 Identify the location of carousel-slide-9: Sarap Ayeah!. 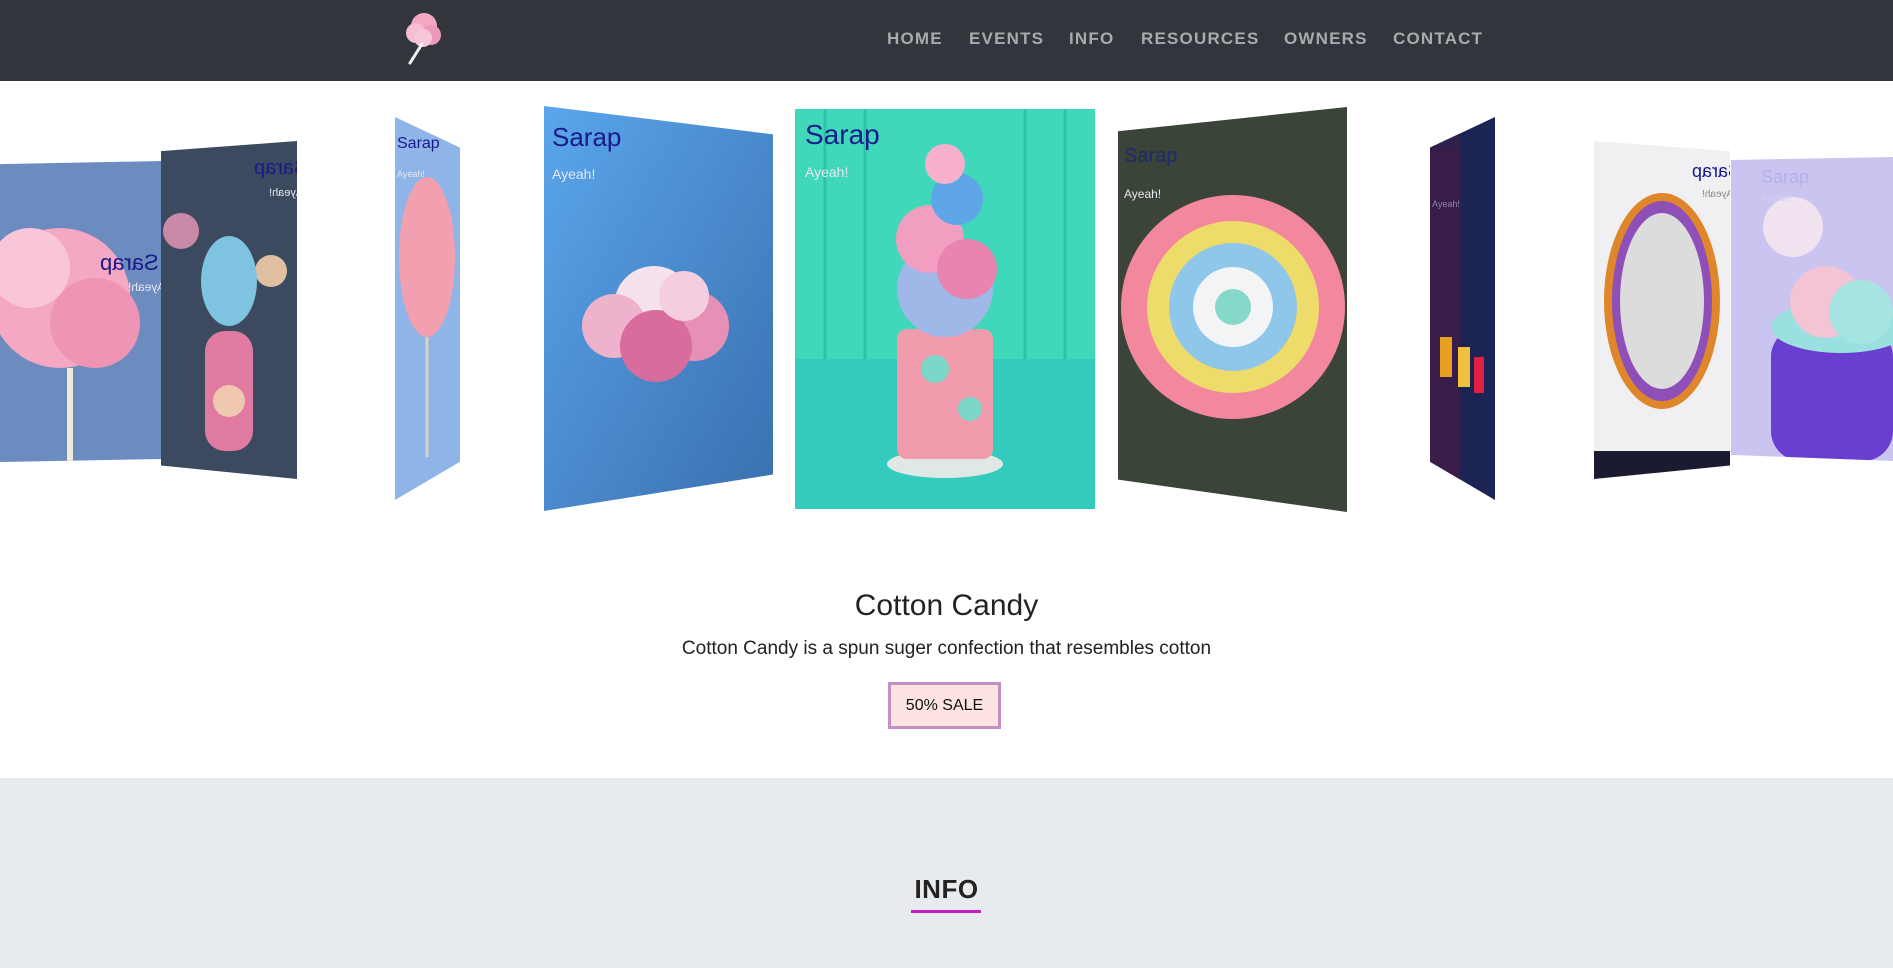
(1812, 309).